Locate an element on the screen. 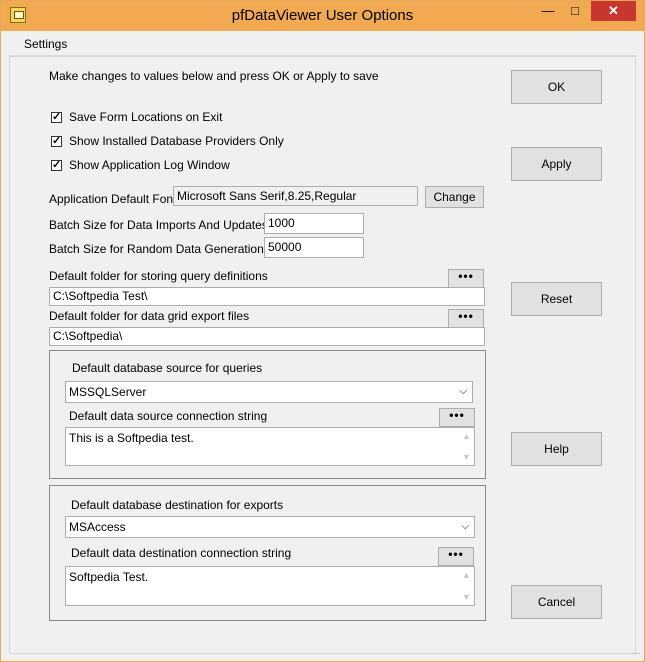 The width and height of the screenshot is (645, 662). show-providers-label: Show Installed Database Providers Only is located at coordinates (176, 141).